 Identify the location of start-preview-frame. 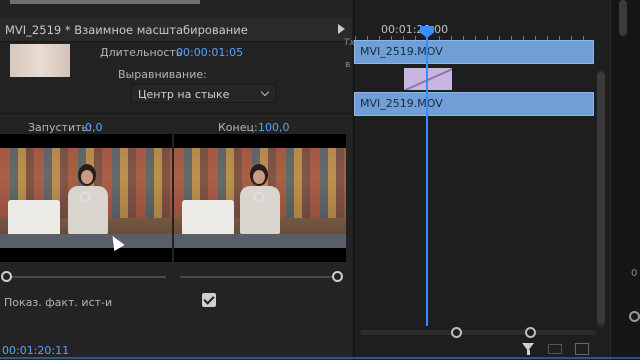
(86, 198).